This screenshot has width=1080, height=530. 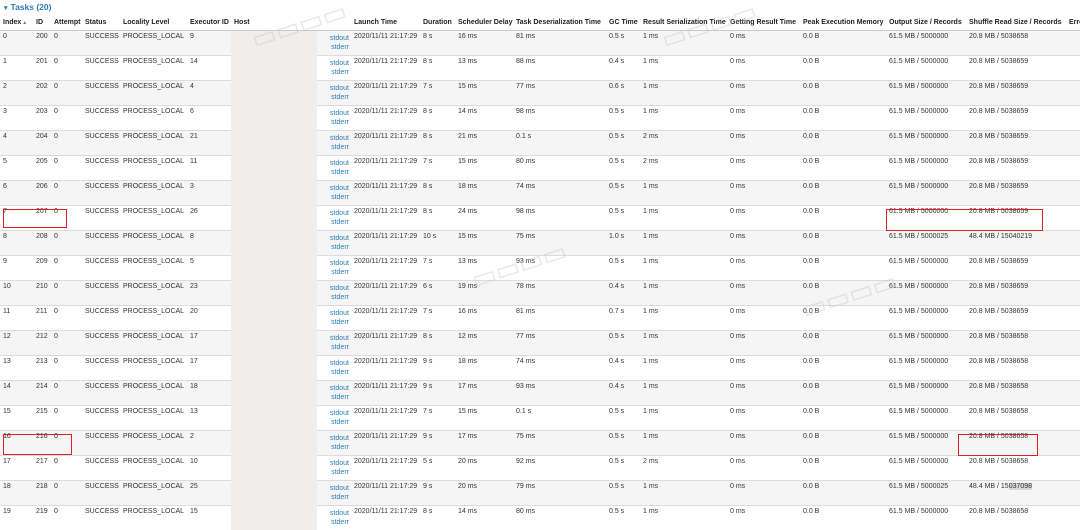 What do you see at coordinates (437, 22) in the screenshot?
I see `column-header-9: Duration` at bounding box center [437, 22].